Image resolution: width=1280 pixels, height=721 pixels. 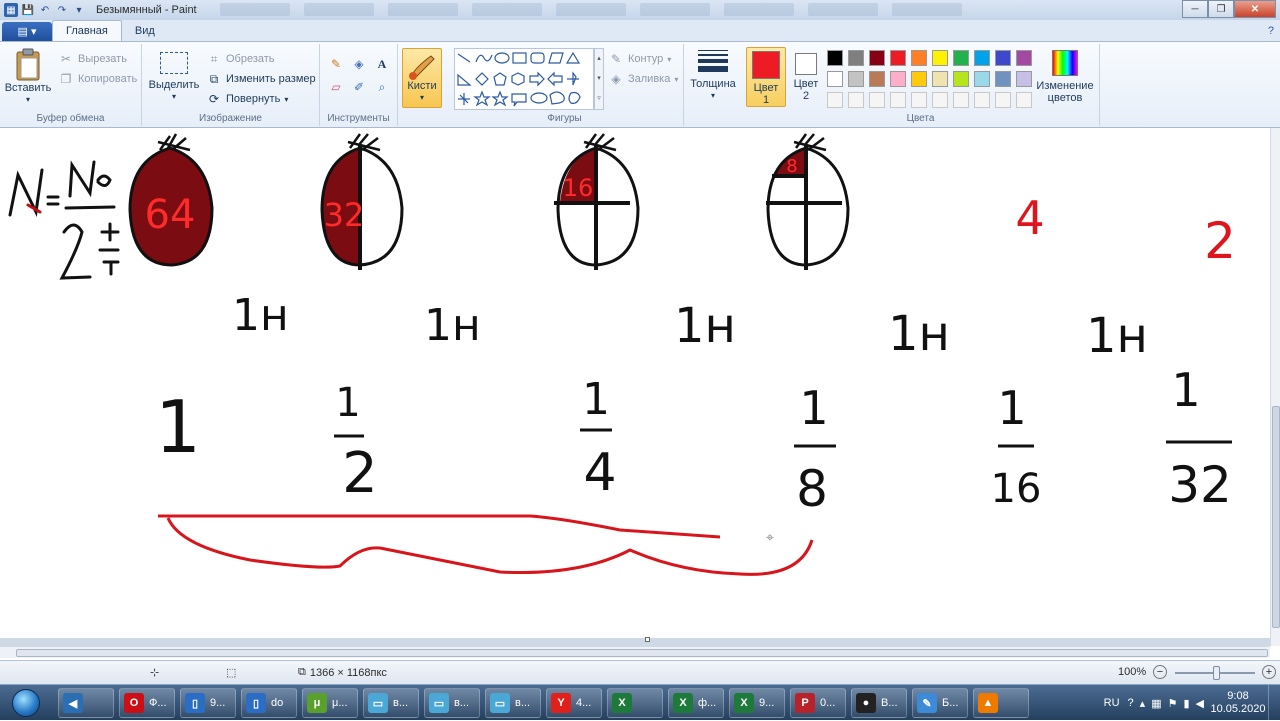 What do you see at coordinates (1001, 703) in the screenshot?
I see `taskbar-button: ▲` at bounding box center [1001, 703].